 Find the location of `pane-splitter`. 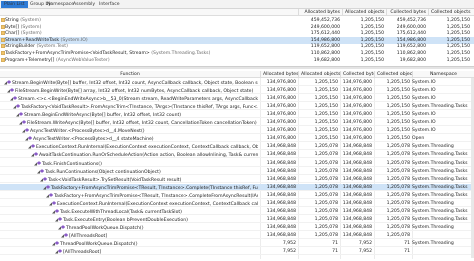

pane-splitter is located at coordinates (237, 67).